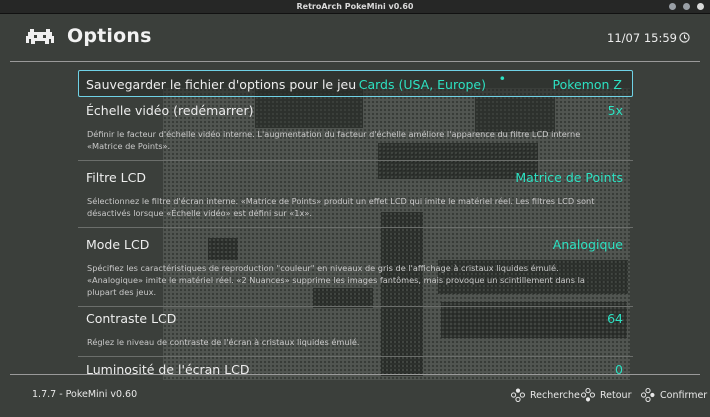 The height and width of the screenshot is (417, 710). I want to click on clock-text: 11/07 15:59, so click(642, 38).